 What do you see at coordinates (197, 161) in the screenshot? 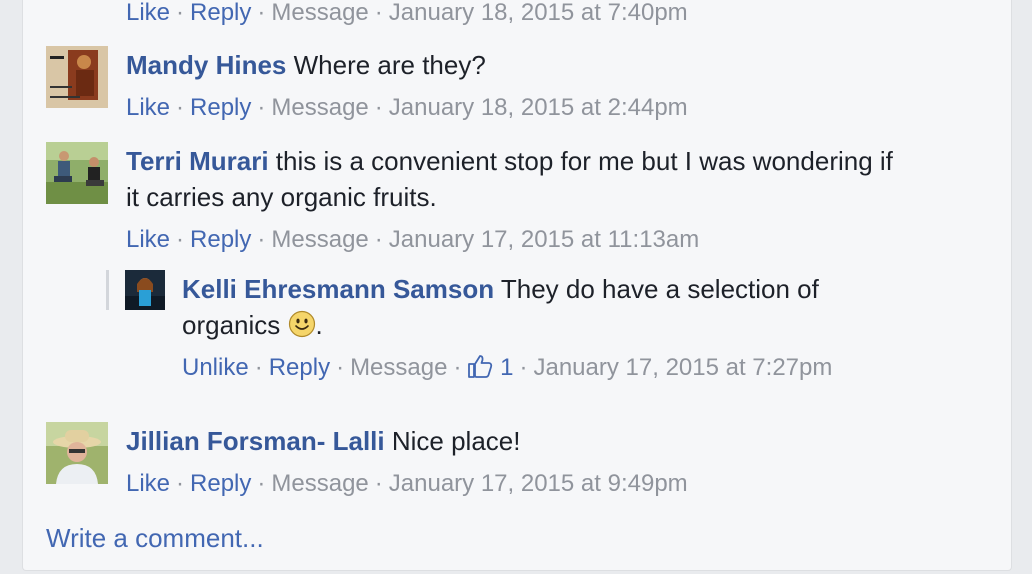
I see `commenter-name: Terri Murari` at bounding box center [197, 161].